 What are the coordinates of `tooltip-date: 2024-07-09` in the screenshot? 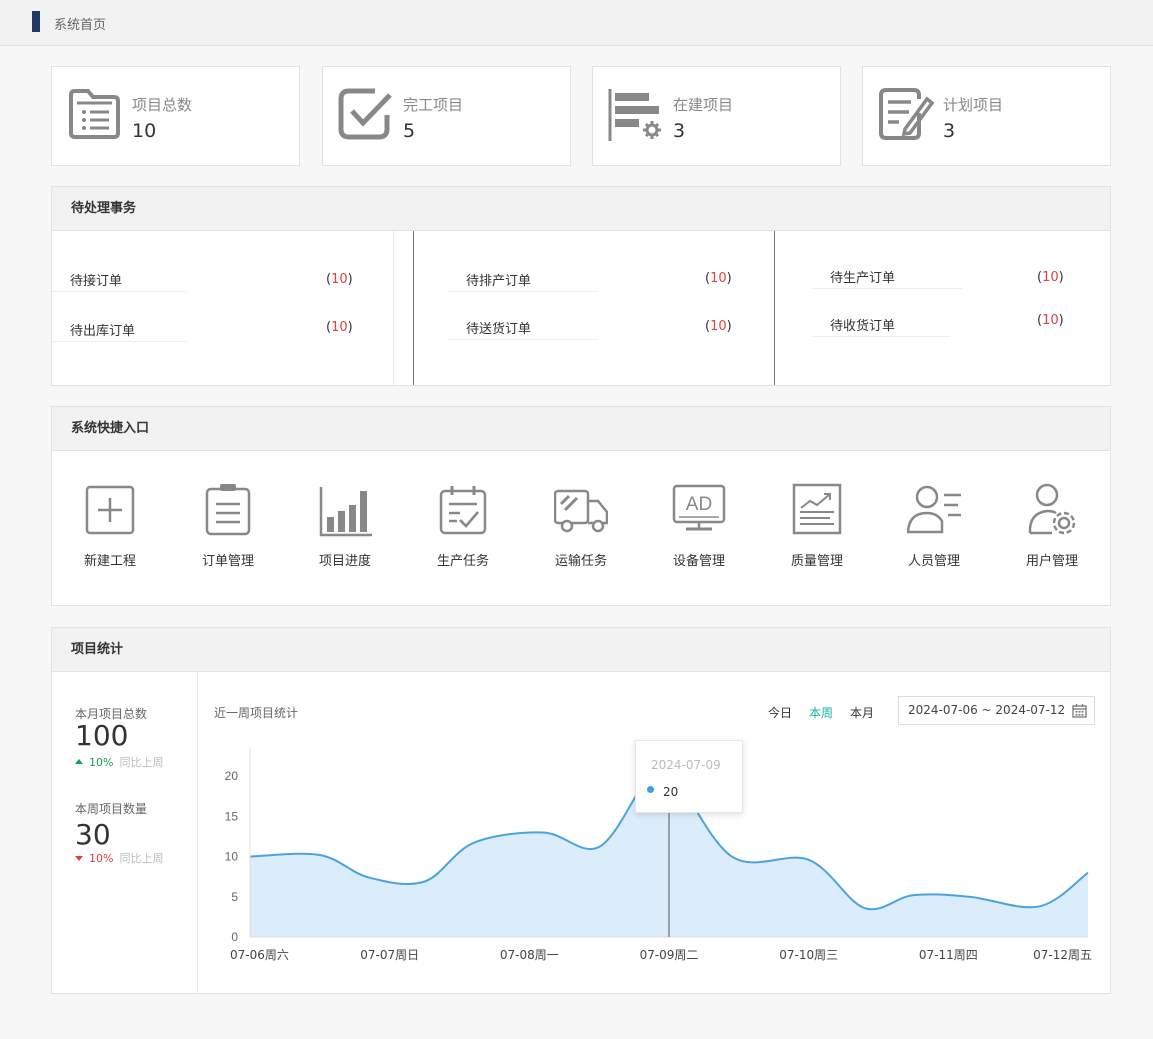 It's located at (686, 765).